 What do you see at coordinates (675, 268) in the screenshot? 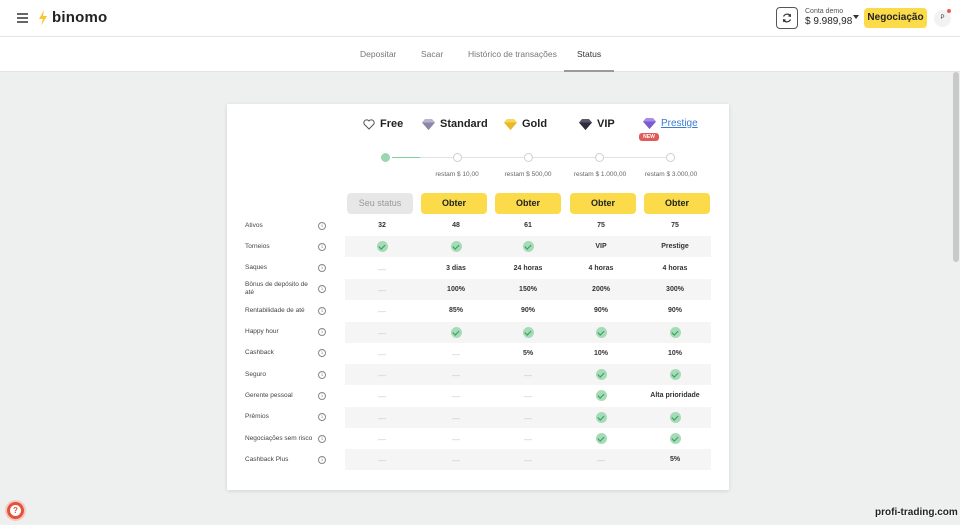
I see `table-cell: 4 horas` at bounding box center [675, 268].